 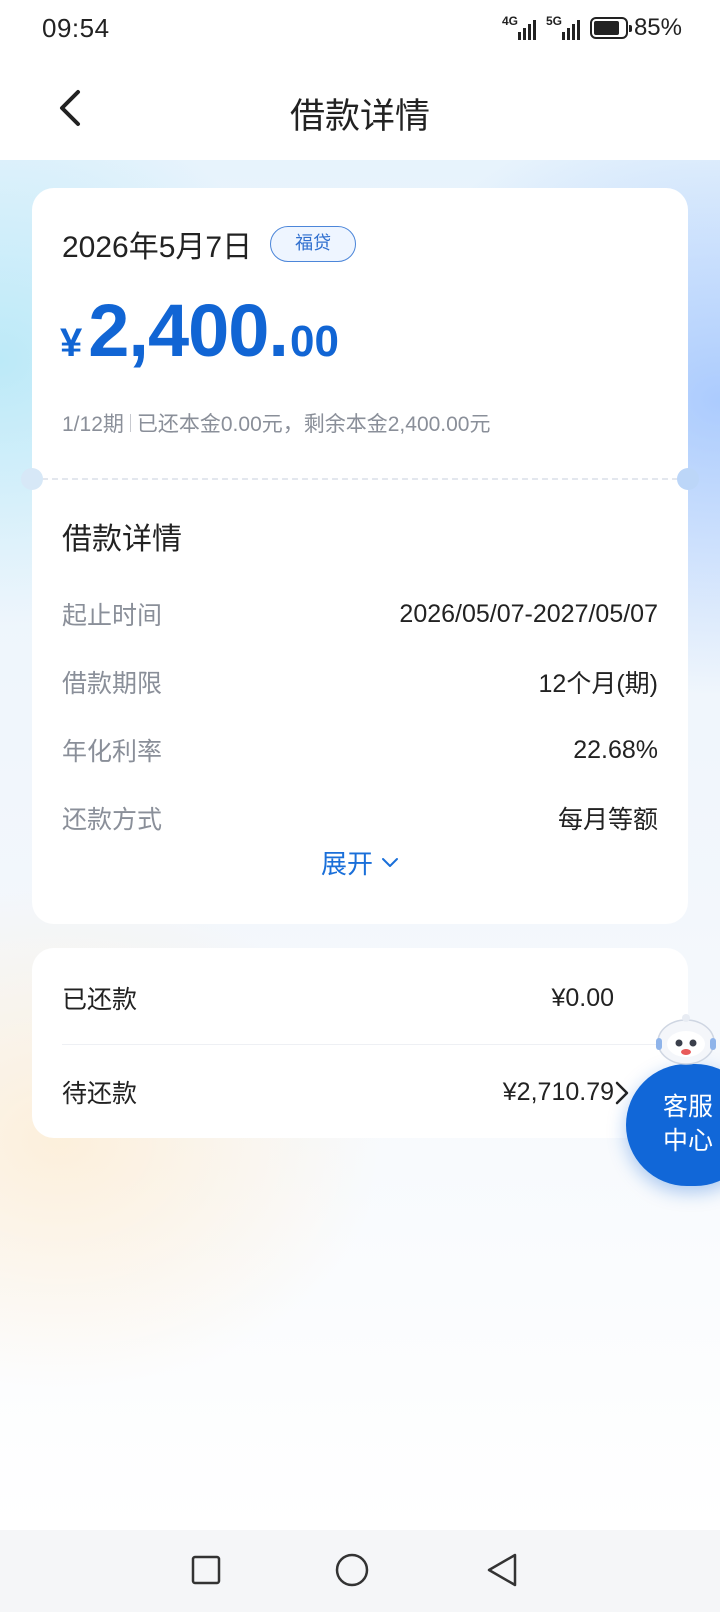 What do you see at coordinates (360, 28) in the screenshot?
I see `status-bar: 09:54 4G 5G 85%` at bounding box center [360, 28].